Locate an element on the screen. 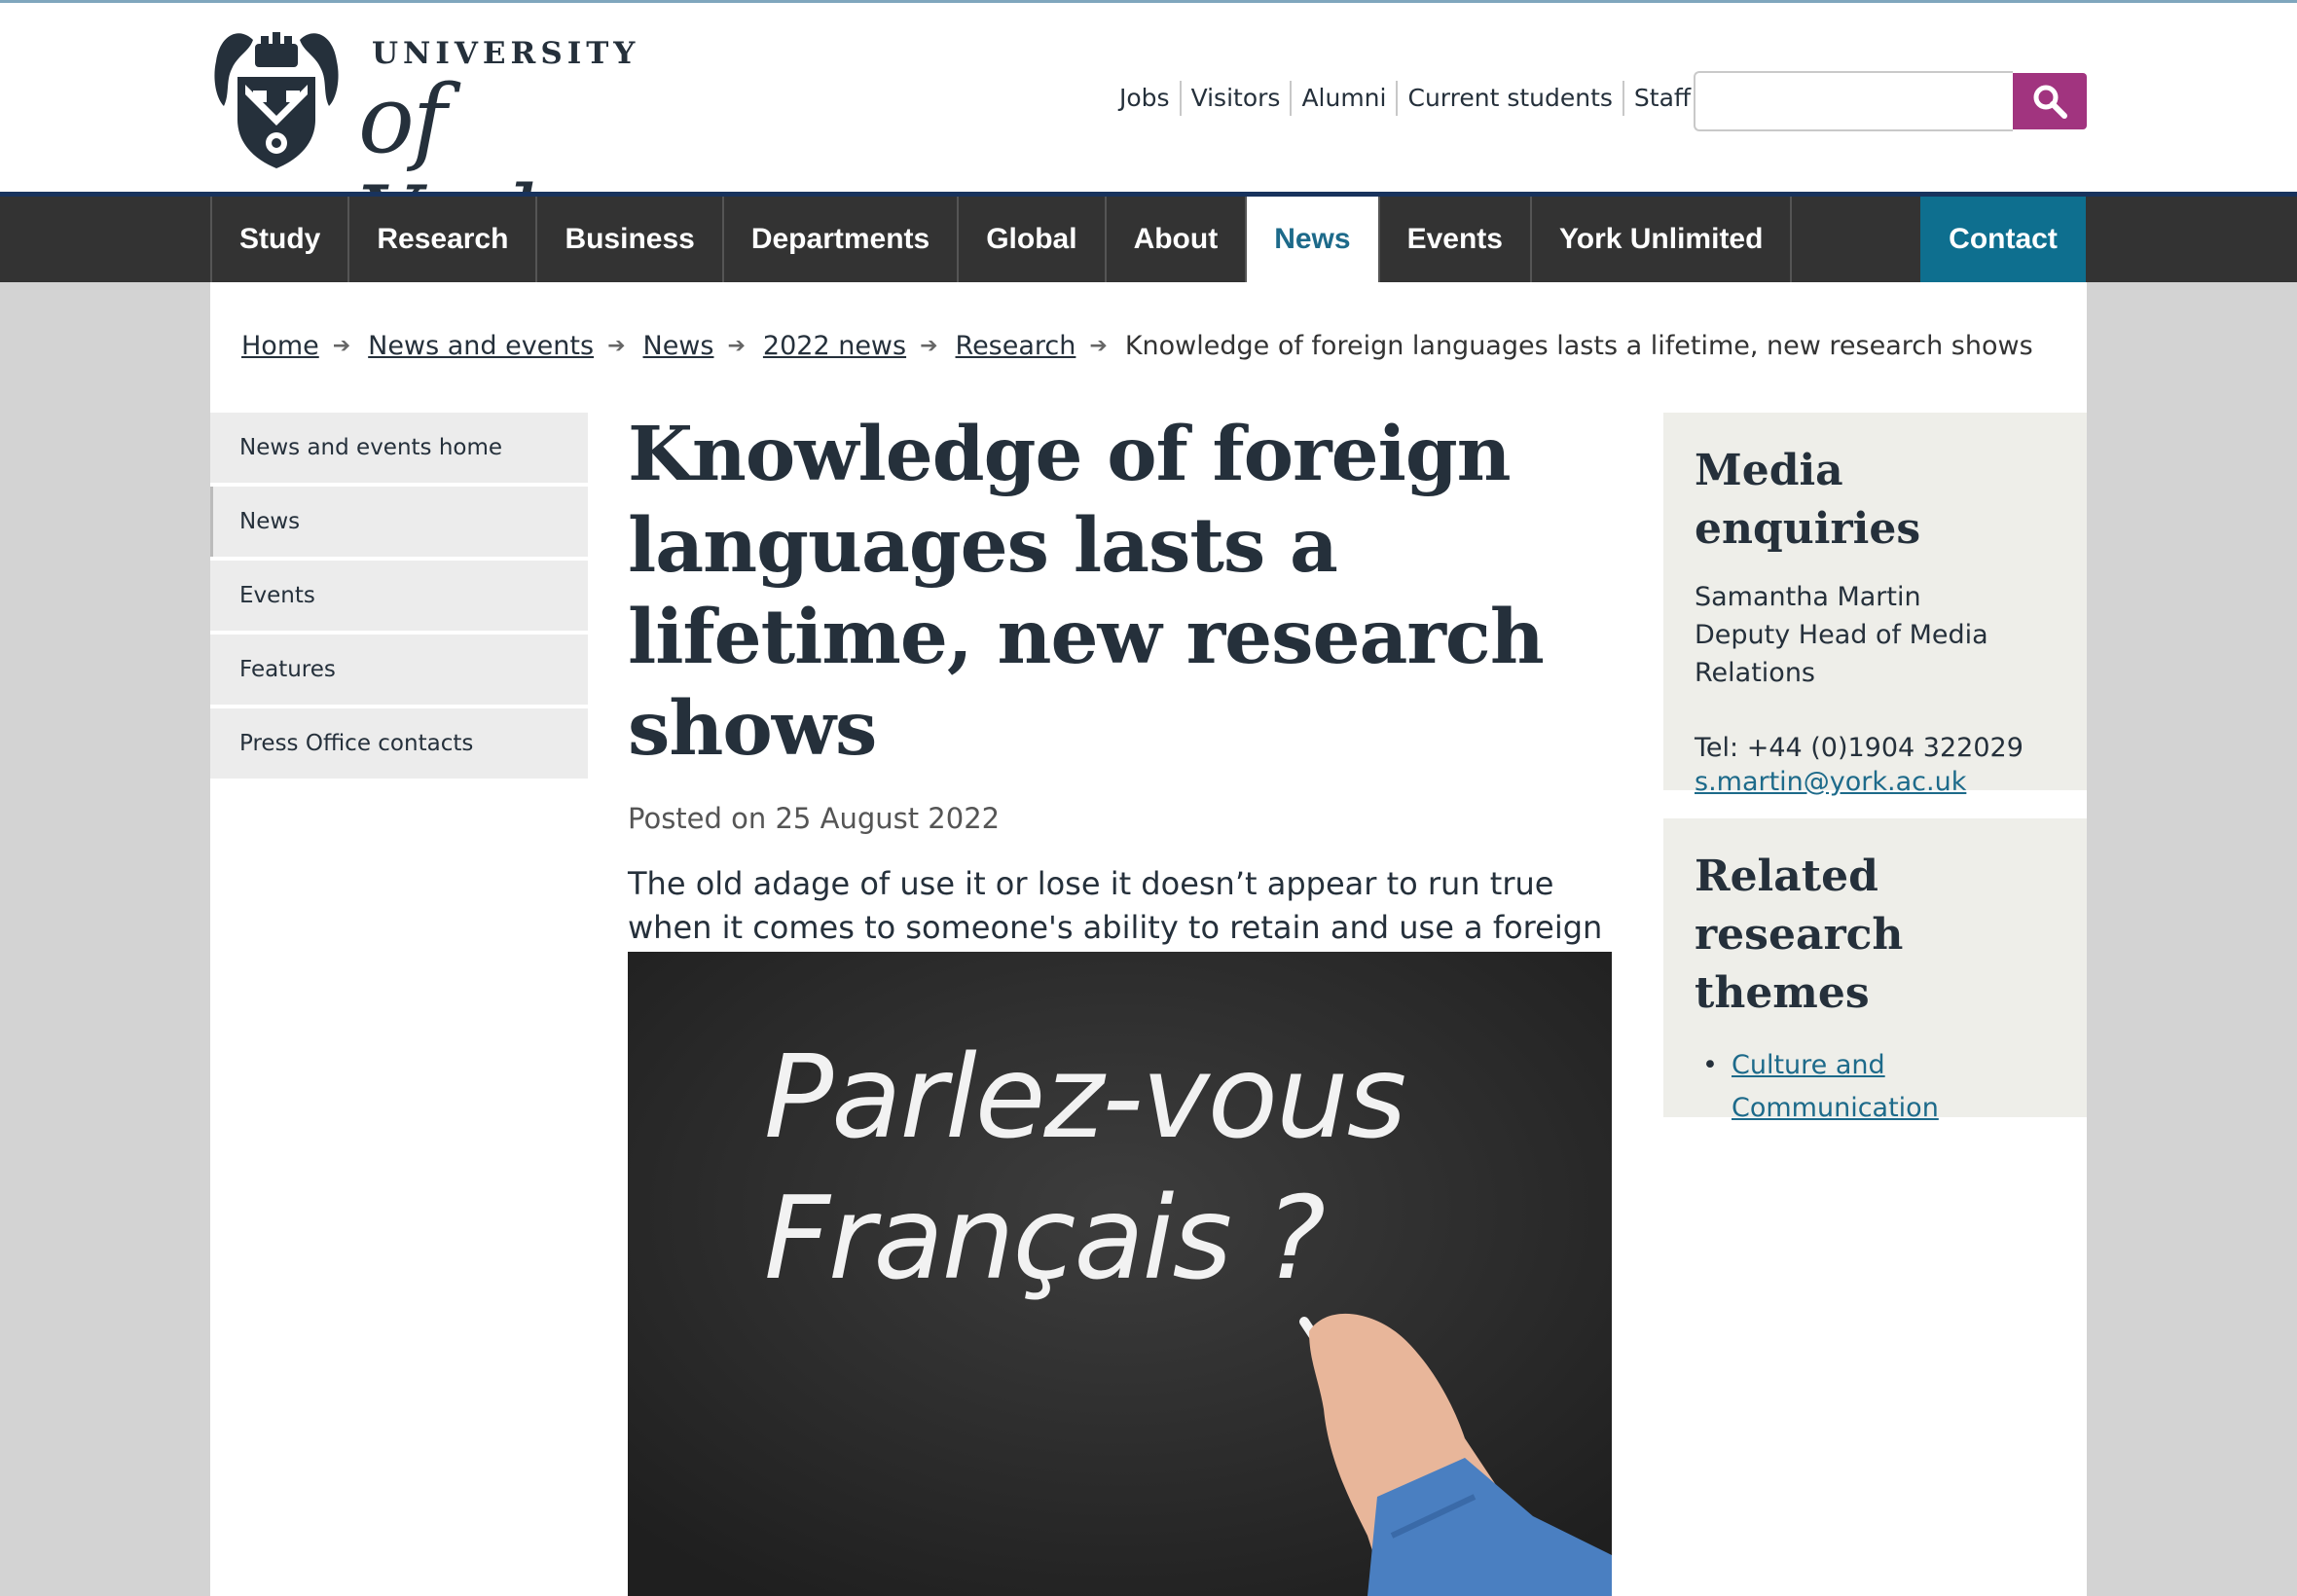 This screenshot has width=2297, height=1596. image-text-line2: Français ? is located at coordinates (1044, 1238).